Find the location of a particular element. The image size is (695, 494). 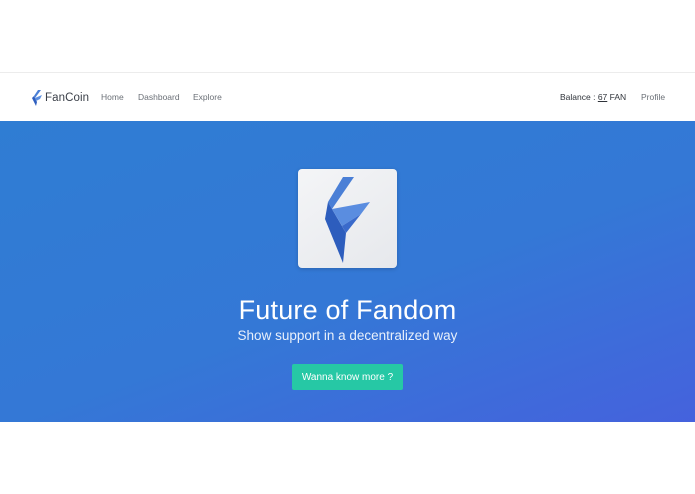

nav-home-link: Home is located at coordinates (112, 97).